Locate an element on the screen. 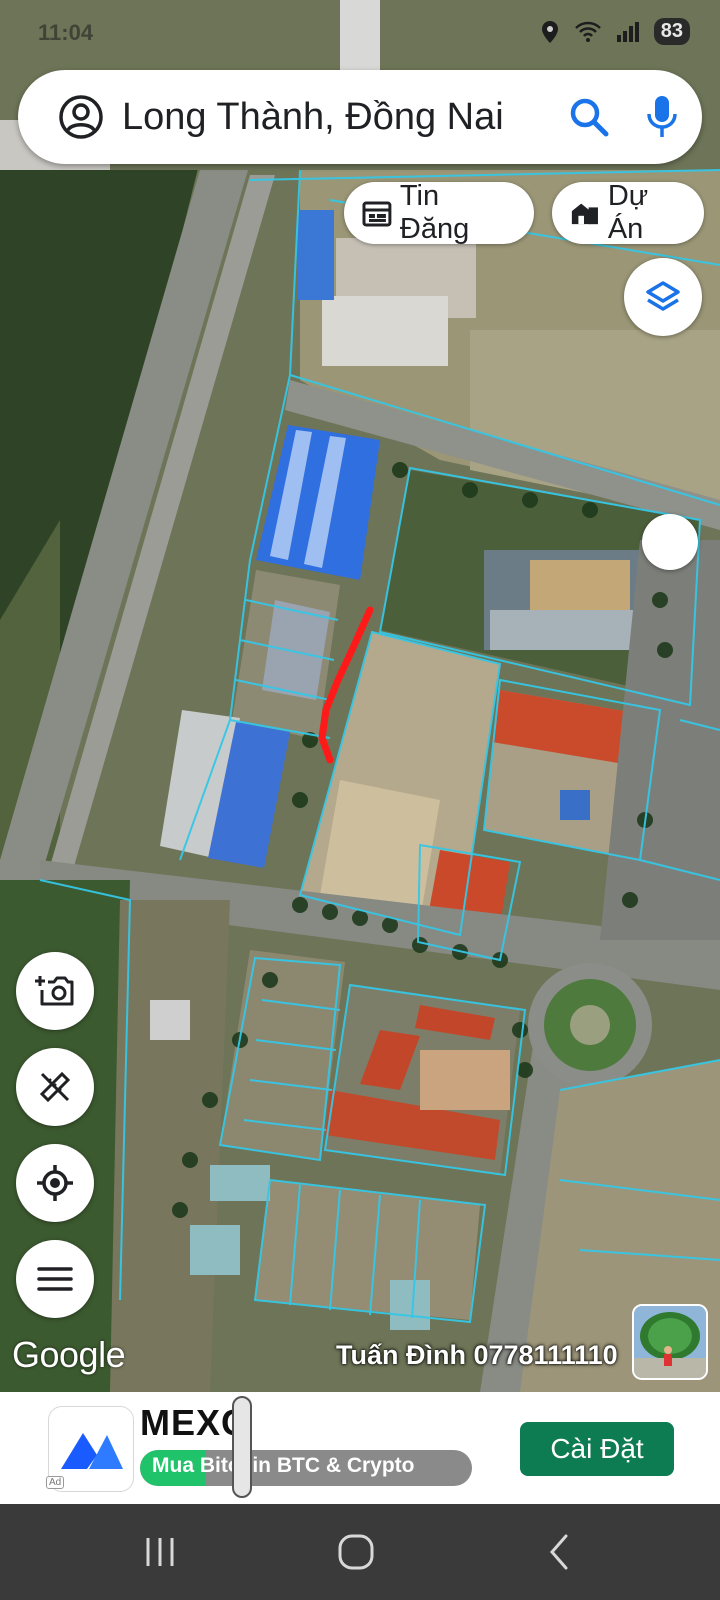  camera-add-icon is located at coordinates (54, 991).